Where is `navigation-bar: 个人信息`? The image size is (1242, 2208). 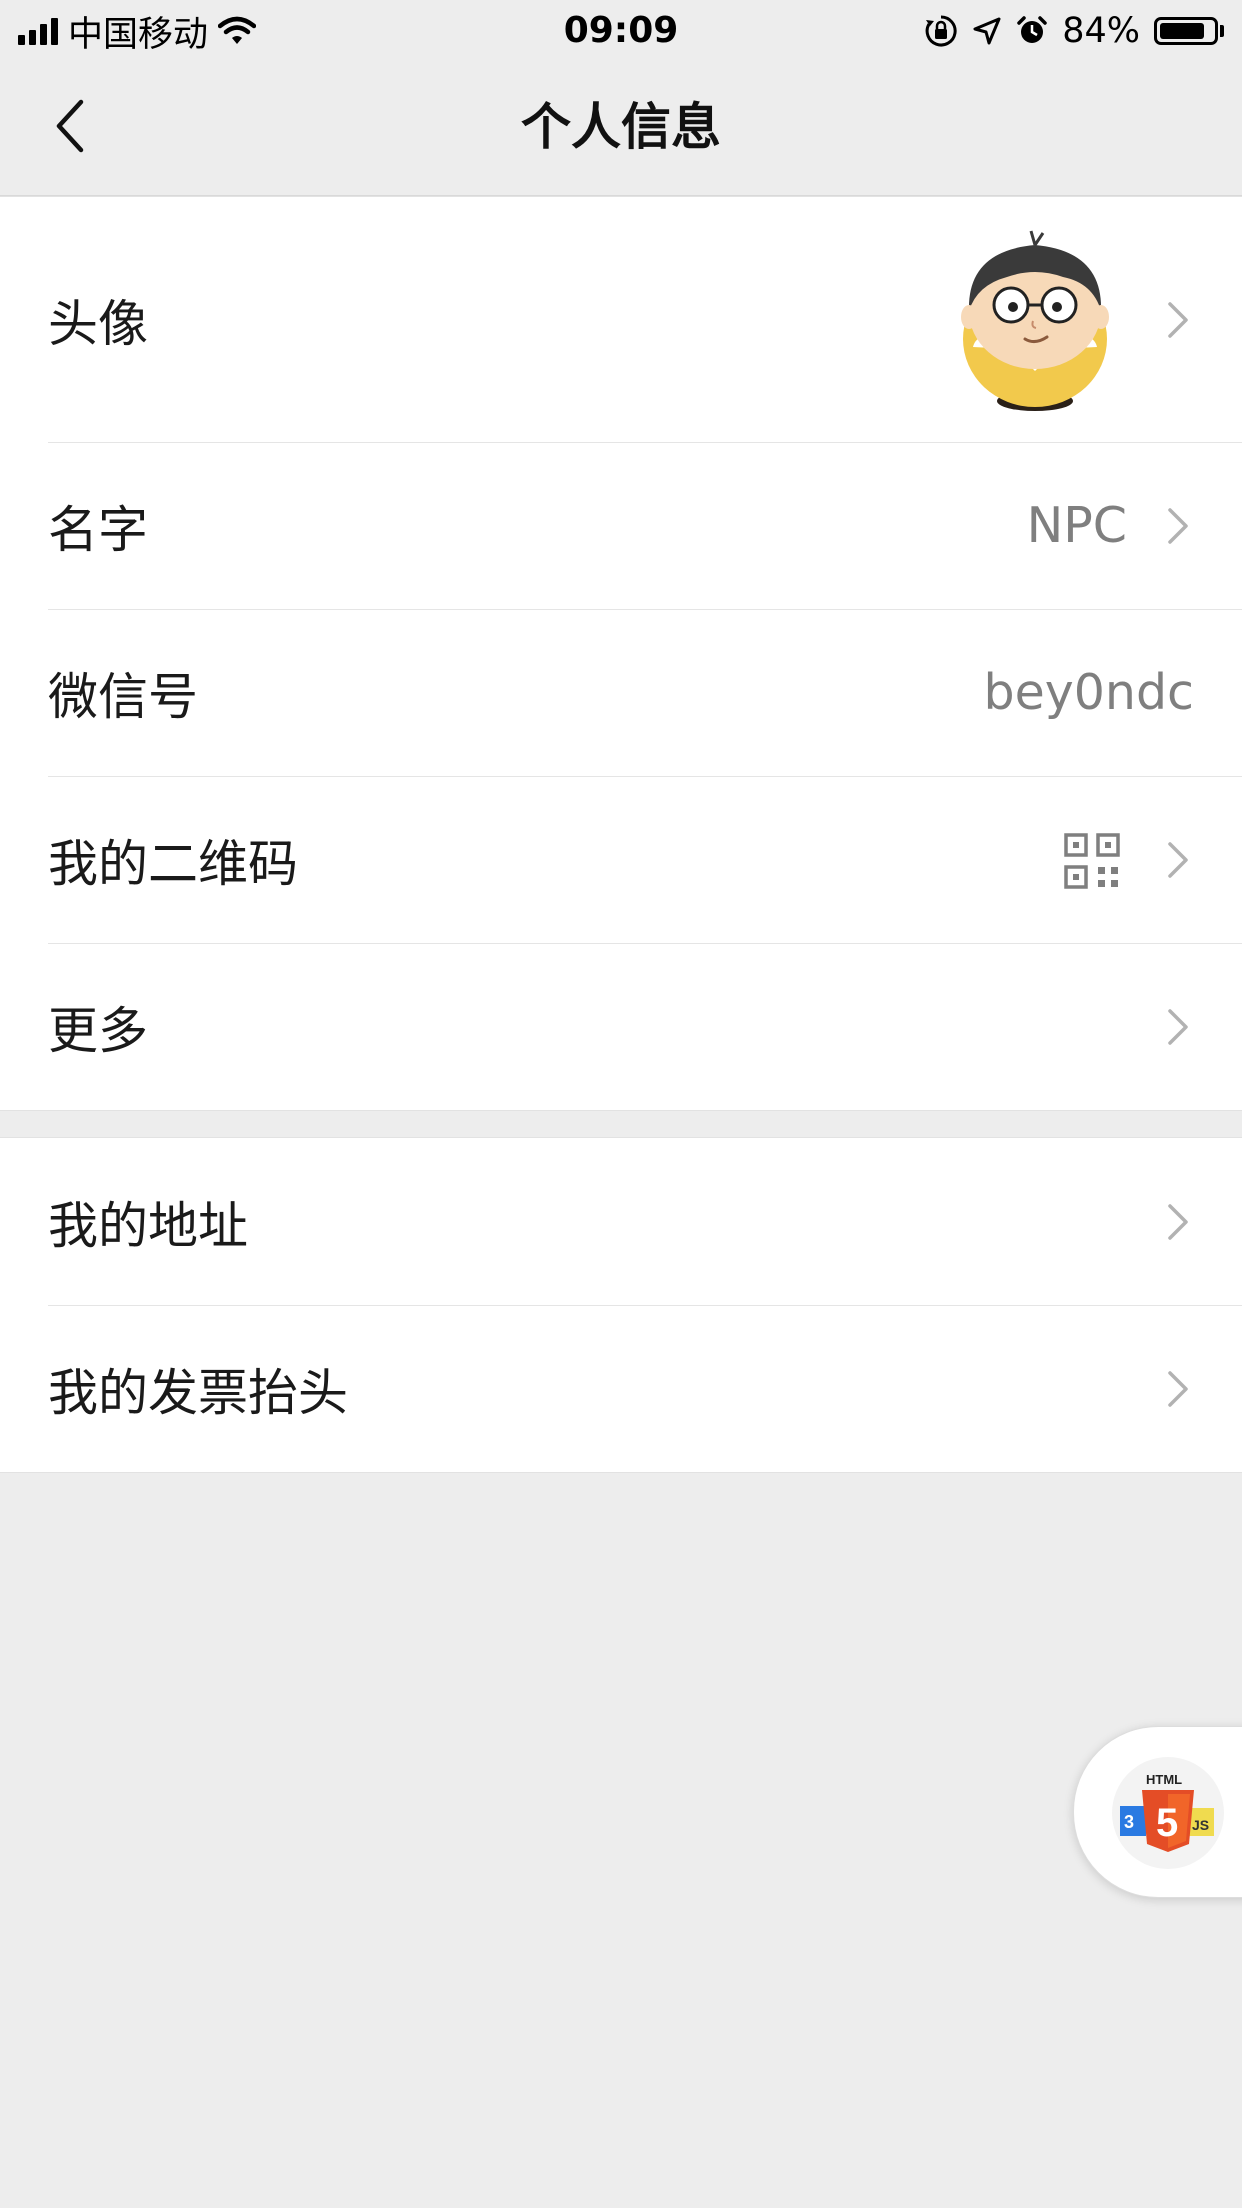
navigation-bar: 个人信息 is located at coordinates (621, 129).